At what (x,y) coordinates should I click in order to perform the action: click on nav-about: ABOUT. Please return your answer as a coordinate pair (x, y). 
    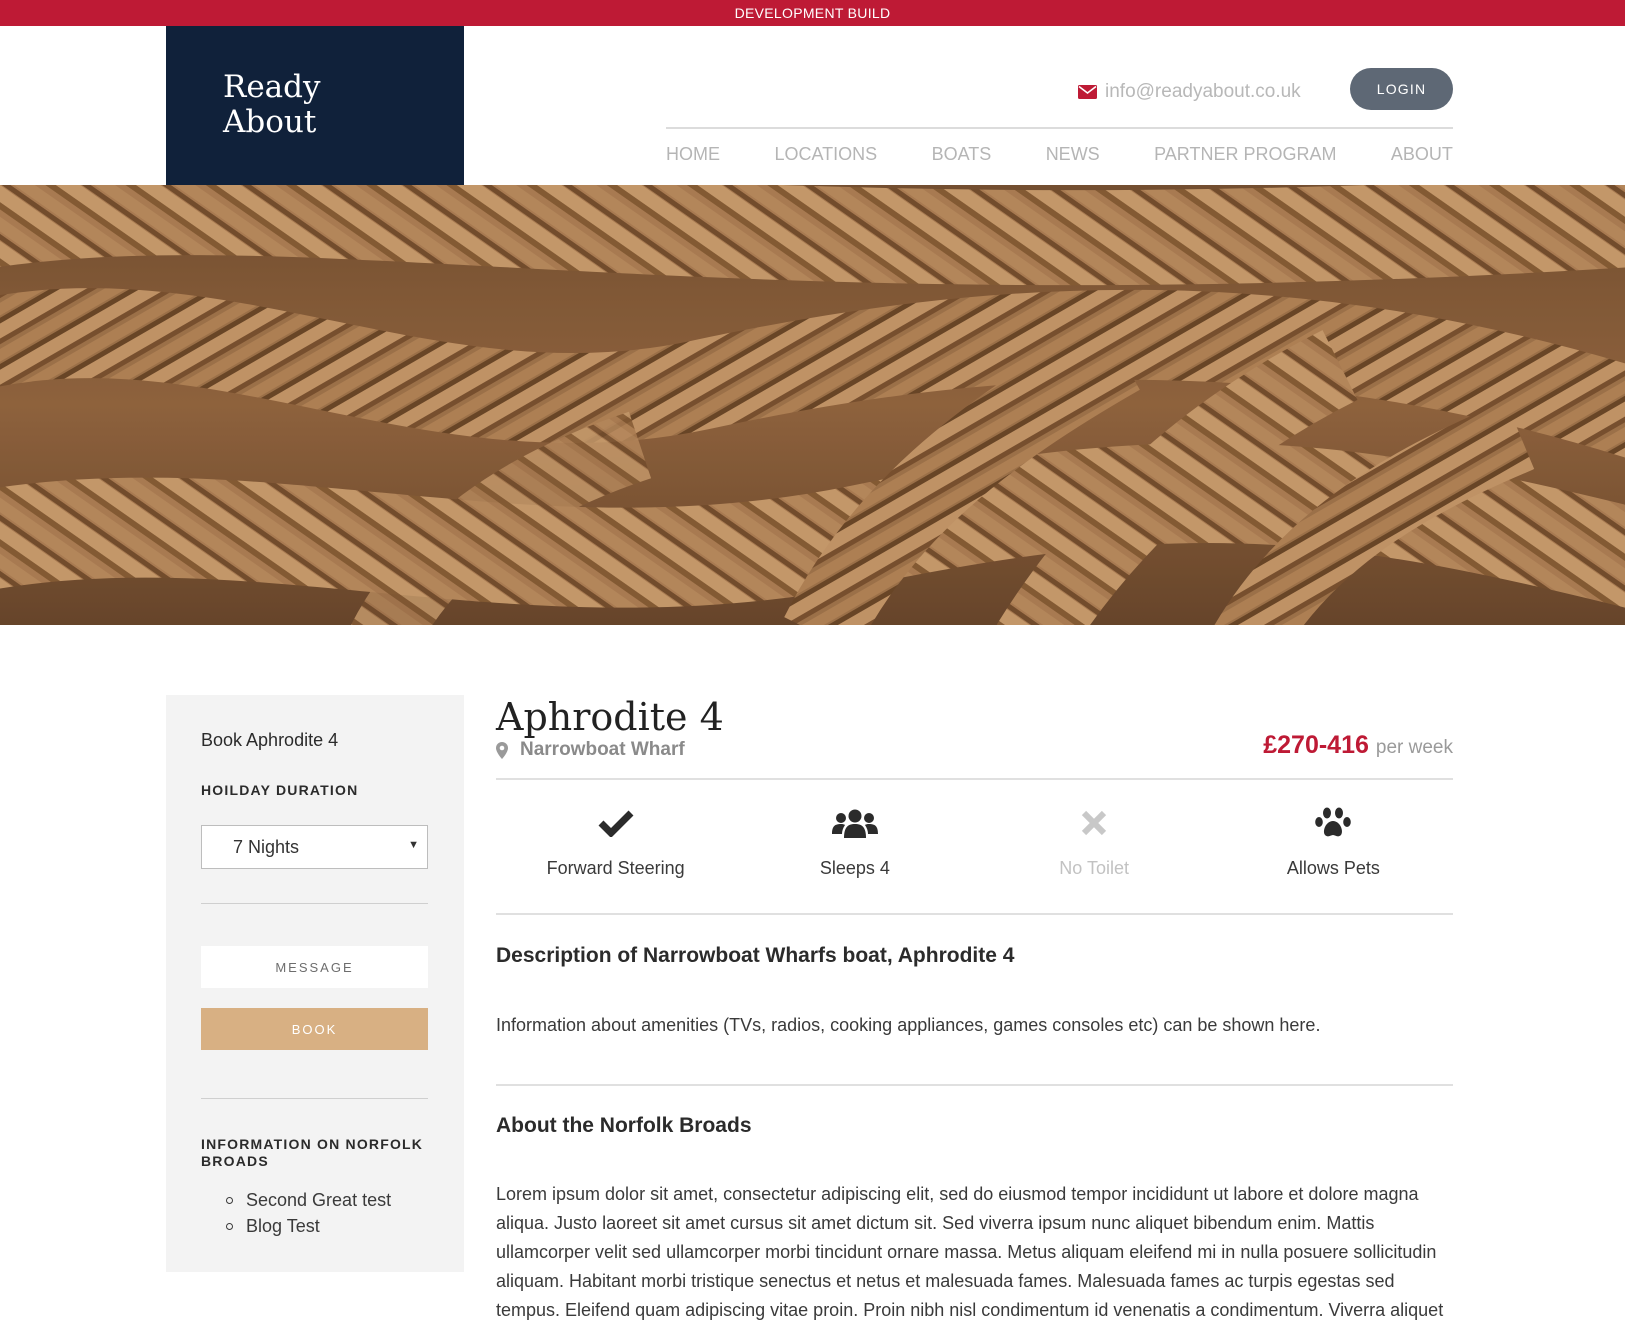
    Looking at the image, I should click on (1422, 154).